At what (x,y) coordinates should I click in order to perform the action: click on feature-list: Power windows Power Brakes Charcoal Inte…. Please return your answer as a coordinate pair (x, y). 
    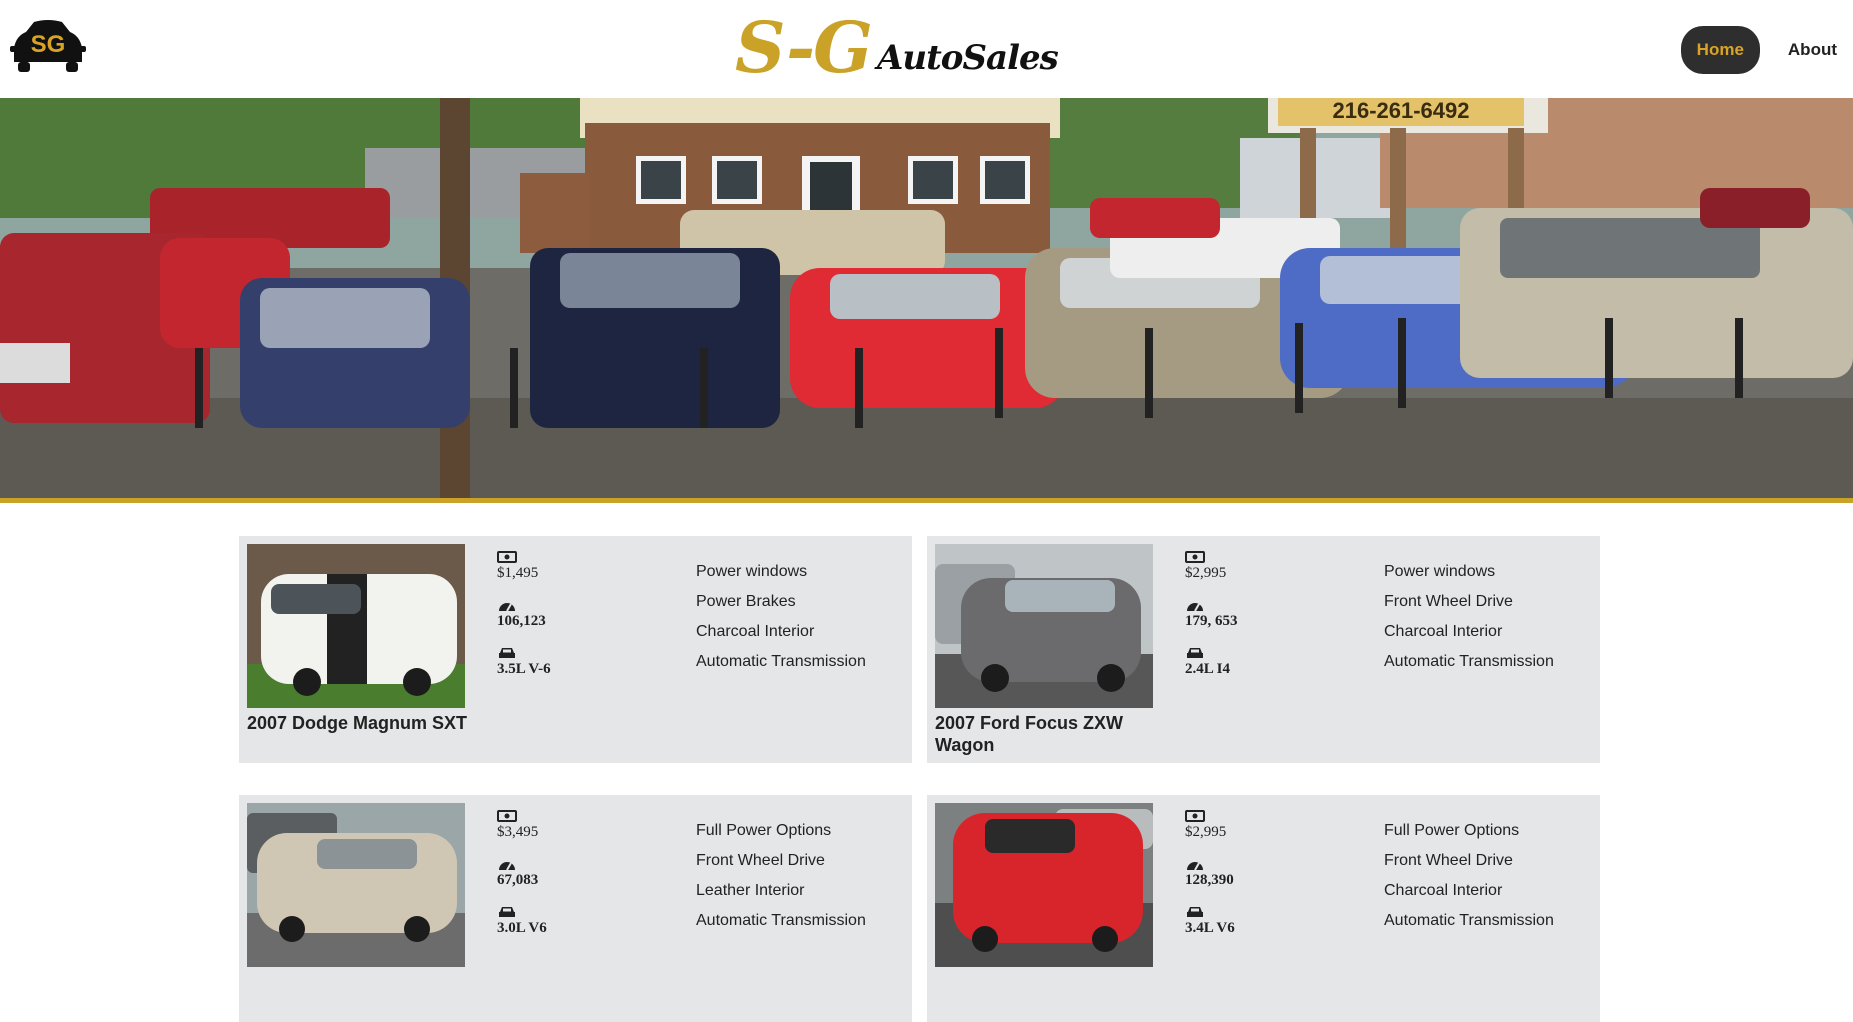
    Looking at the image, I should click on (801, 622).